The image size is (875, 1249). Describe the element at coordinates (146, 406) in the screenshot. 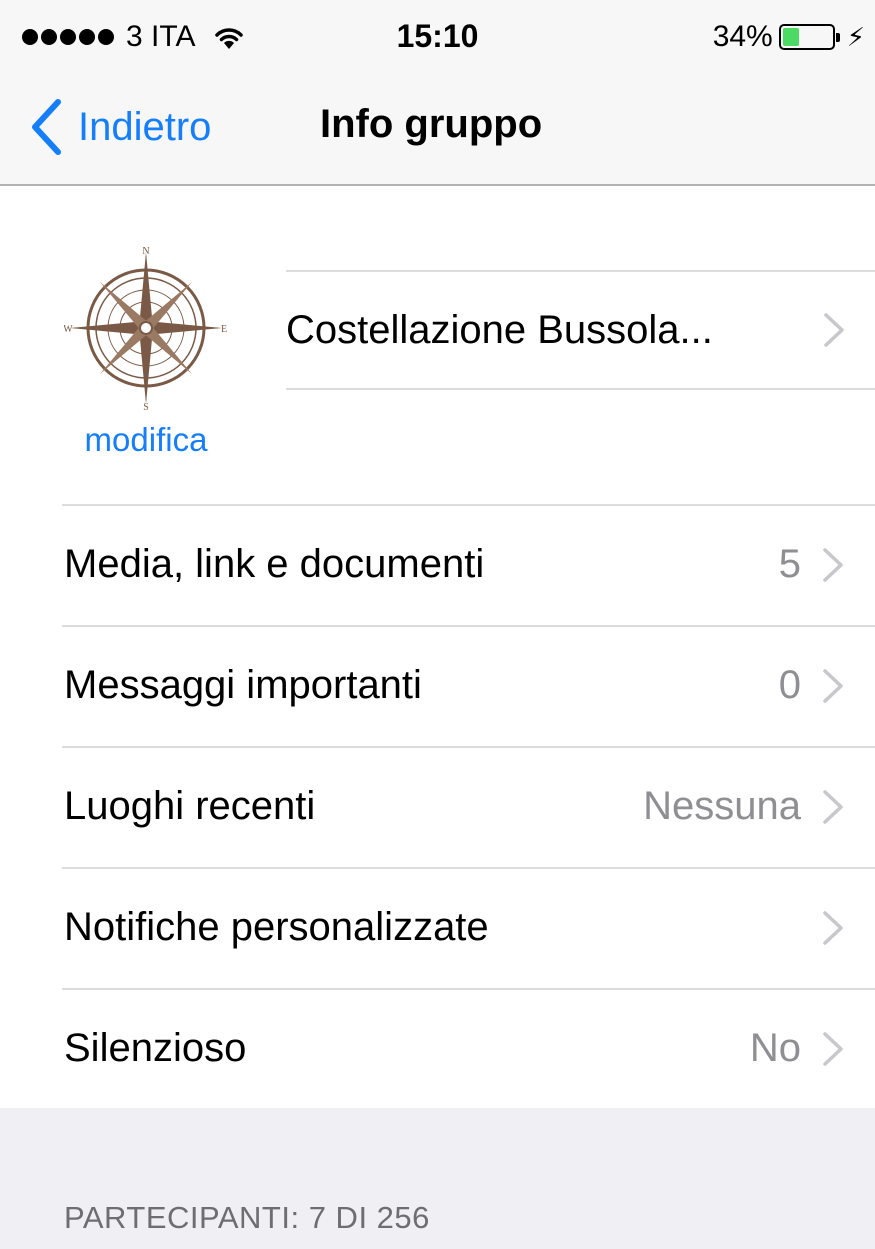

I see `svg-text: S` at that location.